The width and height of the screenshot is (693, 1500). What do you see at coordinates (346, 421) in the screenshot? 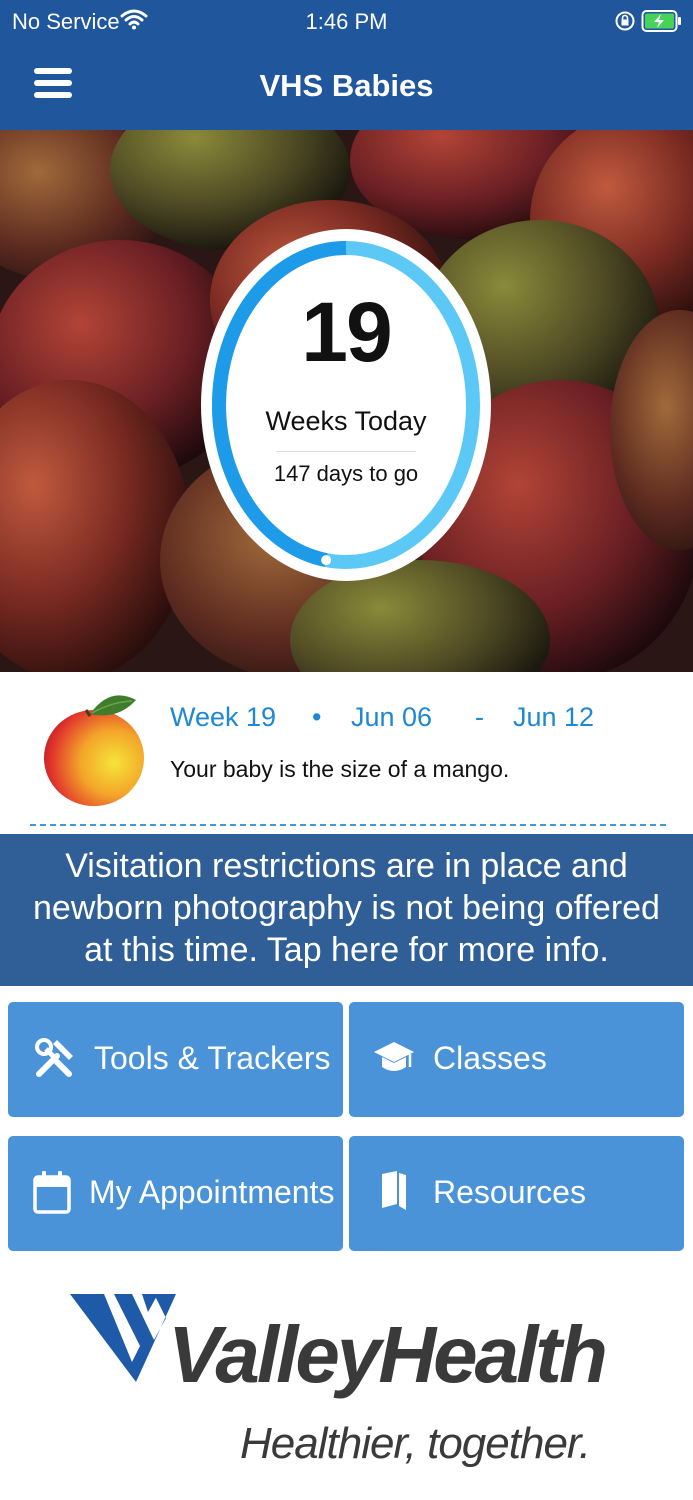
I see `weeks-label: Weeks Today` at bounding box center [346, 421].